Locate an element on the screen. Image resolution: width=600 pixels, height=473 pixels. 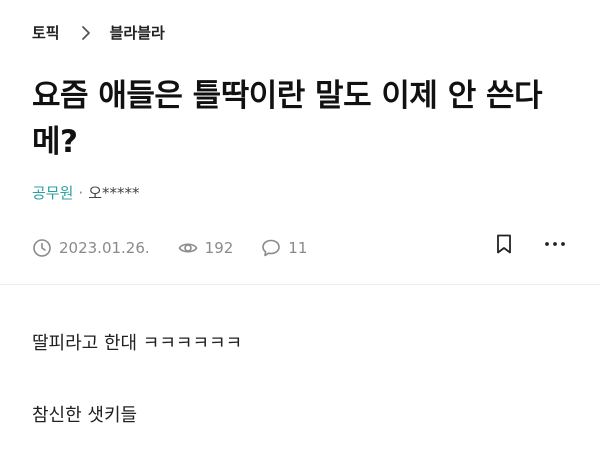
post-views-count: 192 is located at coordinates (219, 248).